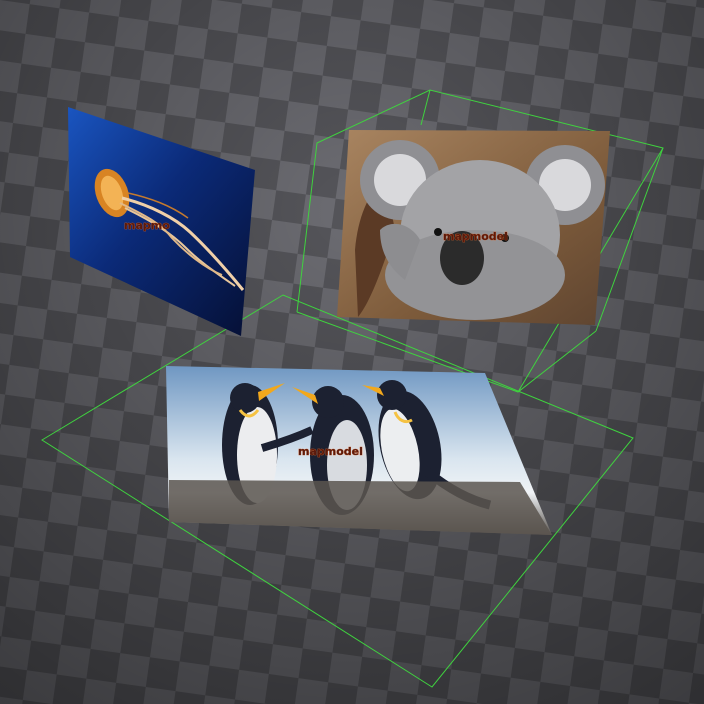  Describe the element at coordinates (147, 225) in the screenshot. I see `jellyfish-label: mapmo` at that location.